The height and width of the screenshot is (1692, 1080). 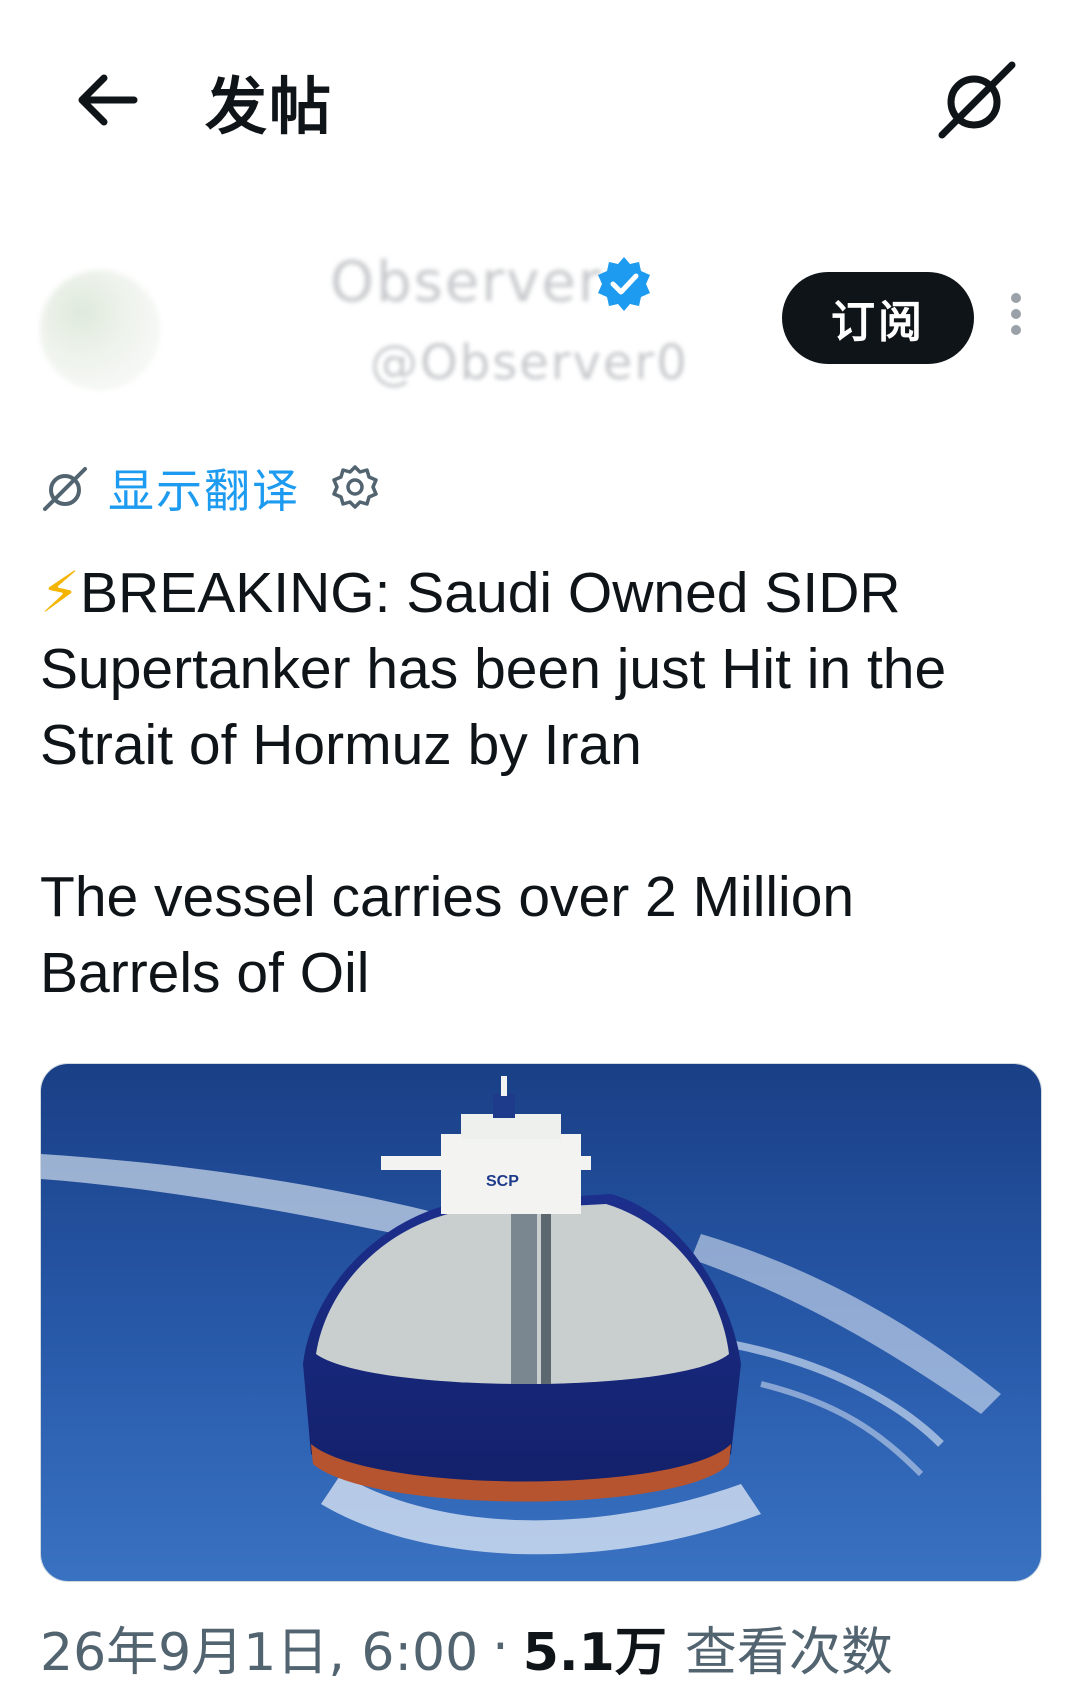 I want to click on arrow-left-icon, so click(x=108, y=100).